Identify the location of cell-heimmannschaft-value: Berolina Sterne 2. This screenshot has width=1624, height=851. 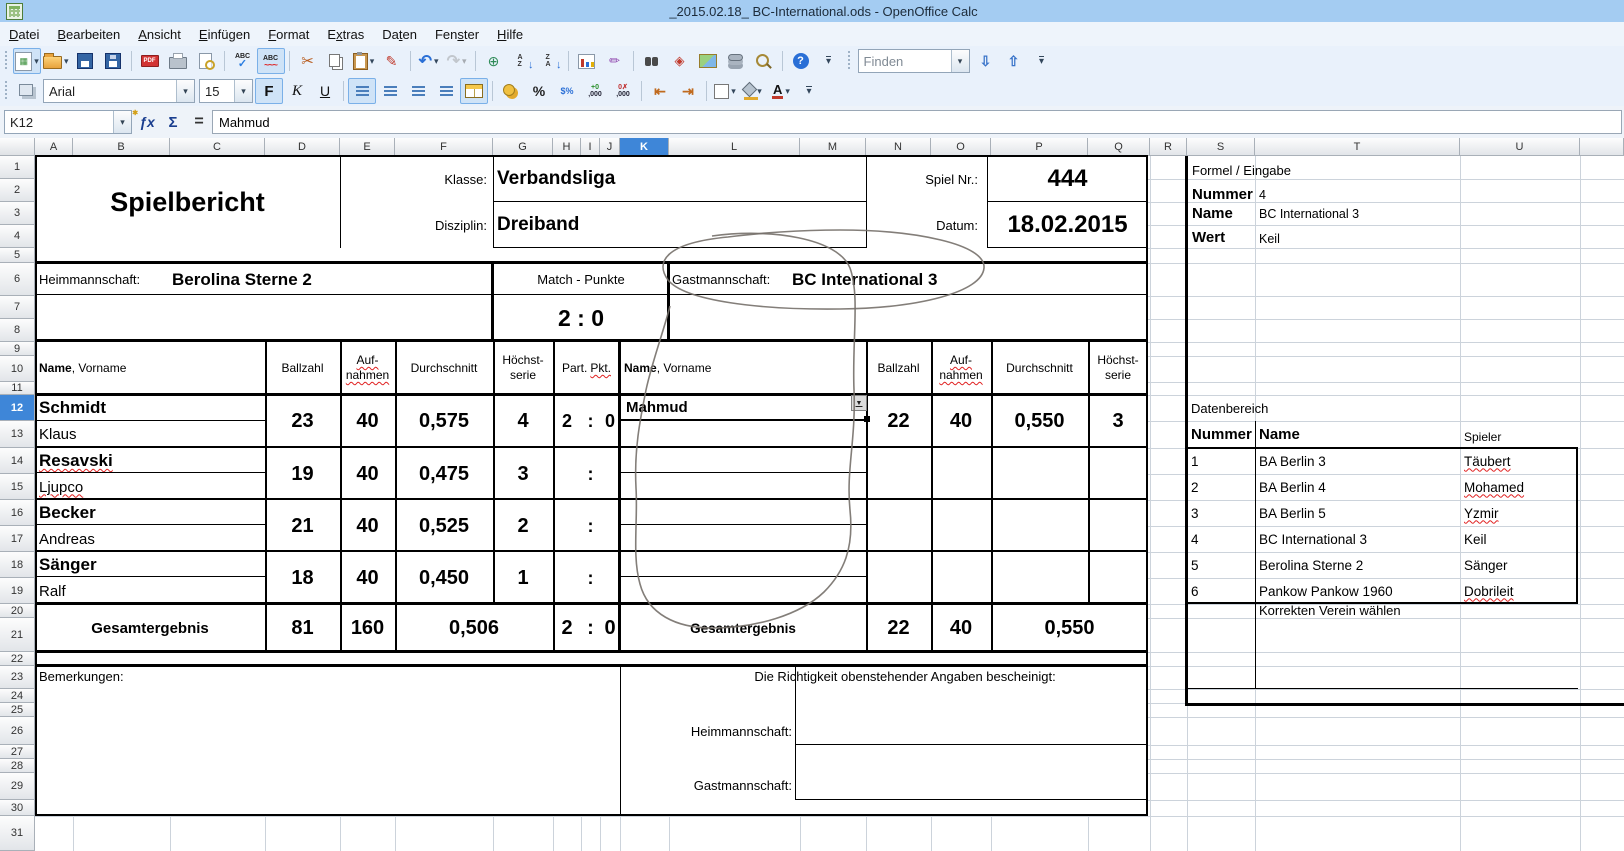
(322, 279).